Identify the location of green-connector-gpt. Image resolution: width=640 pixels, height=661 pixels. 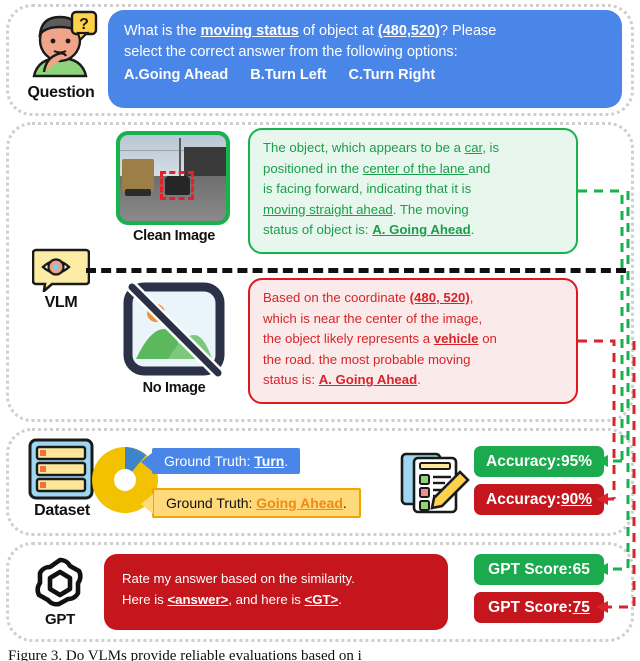
(619, 381).